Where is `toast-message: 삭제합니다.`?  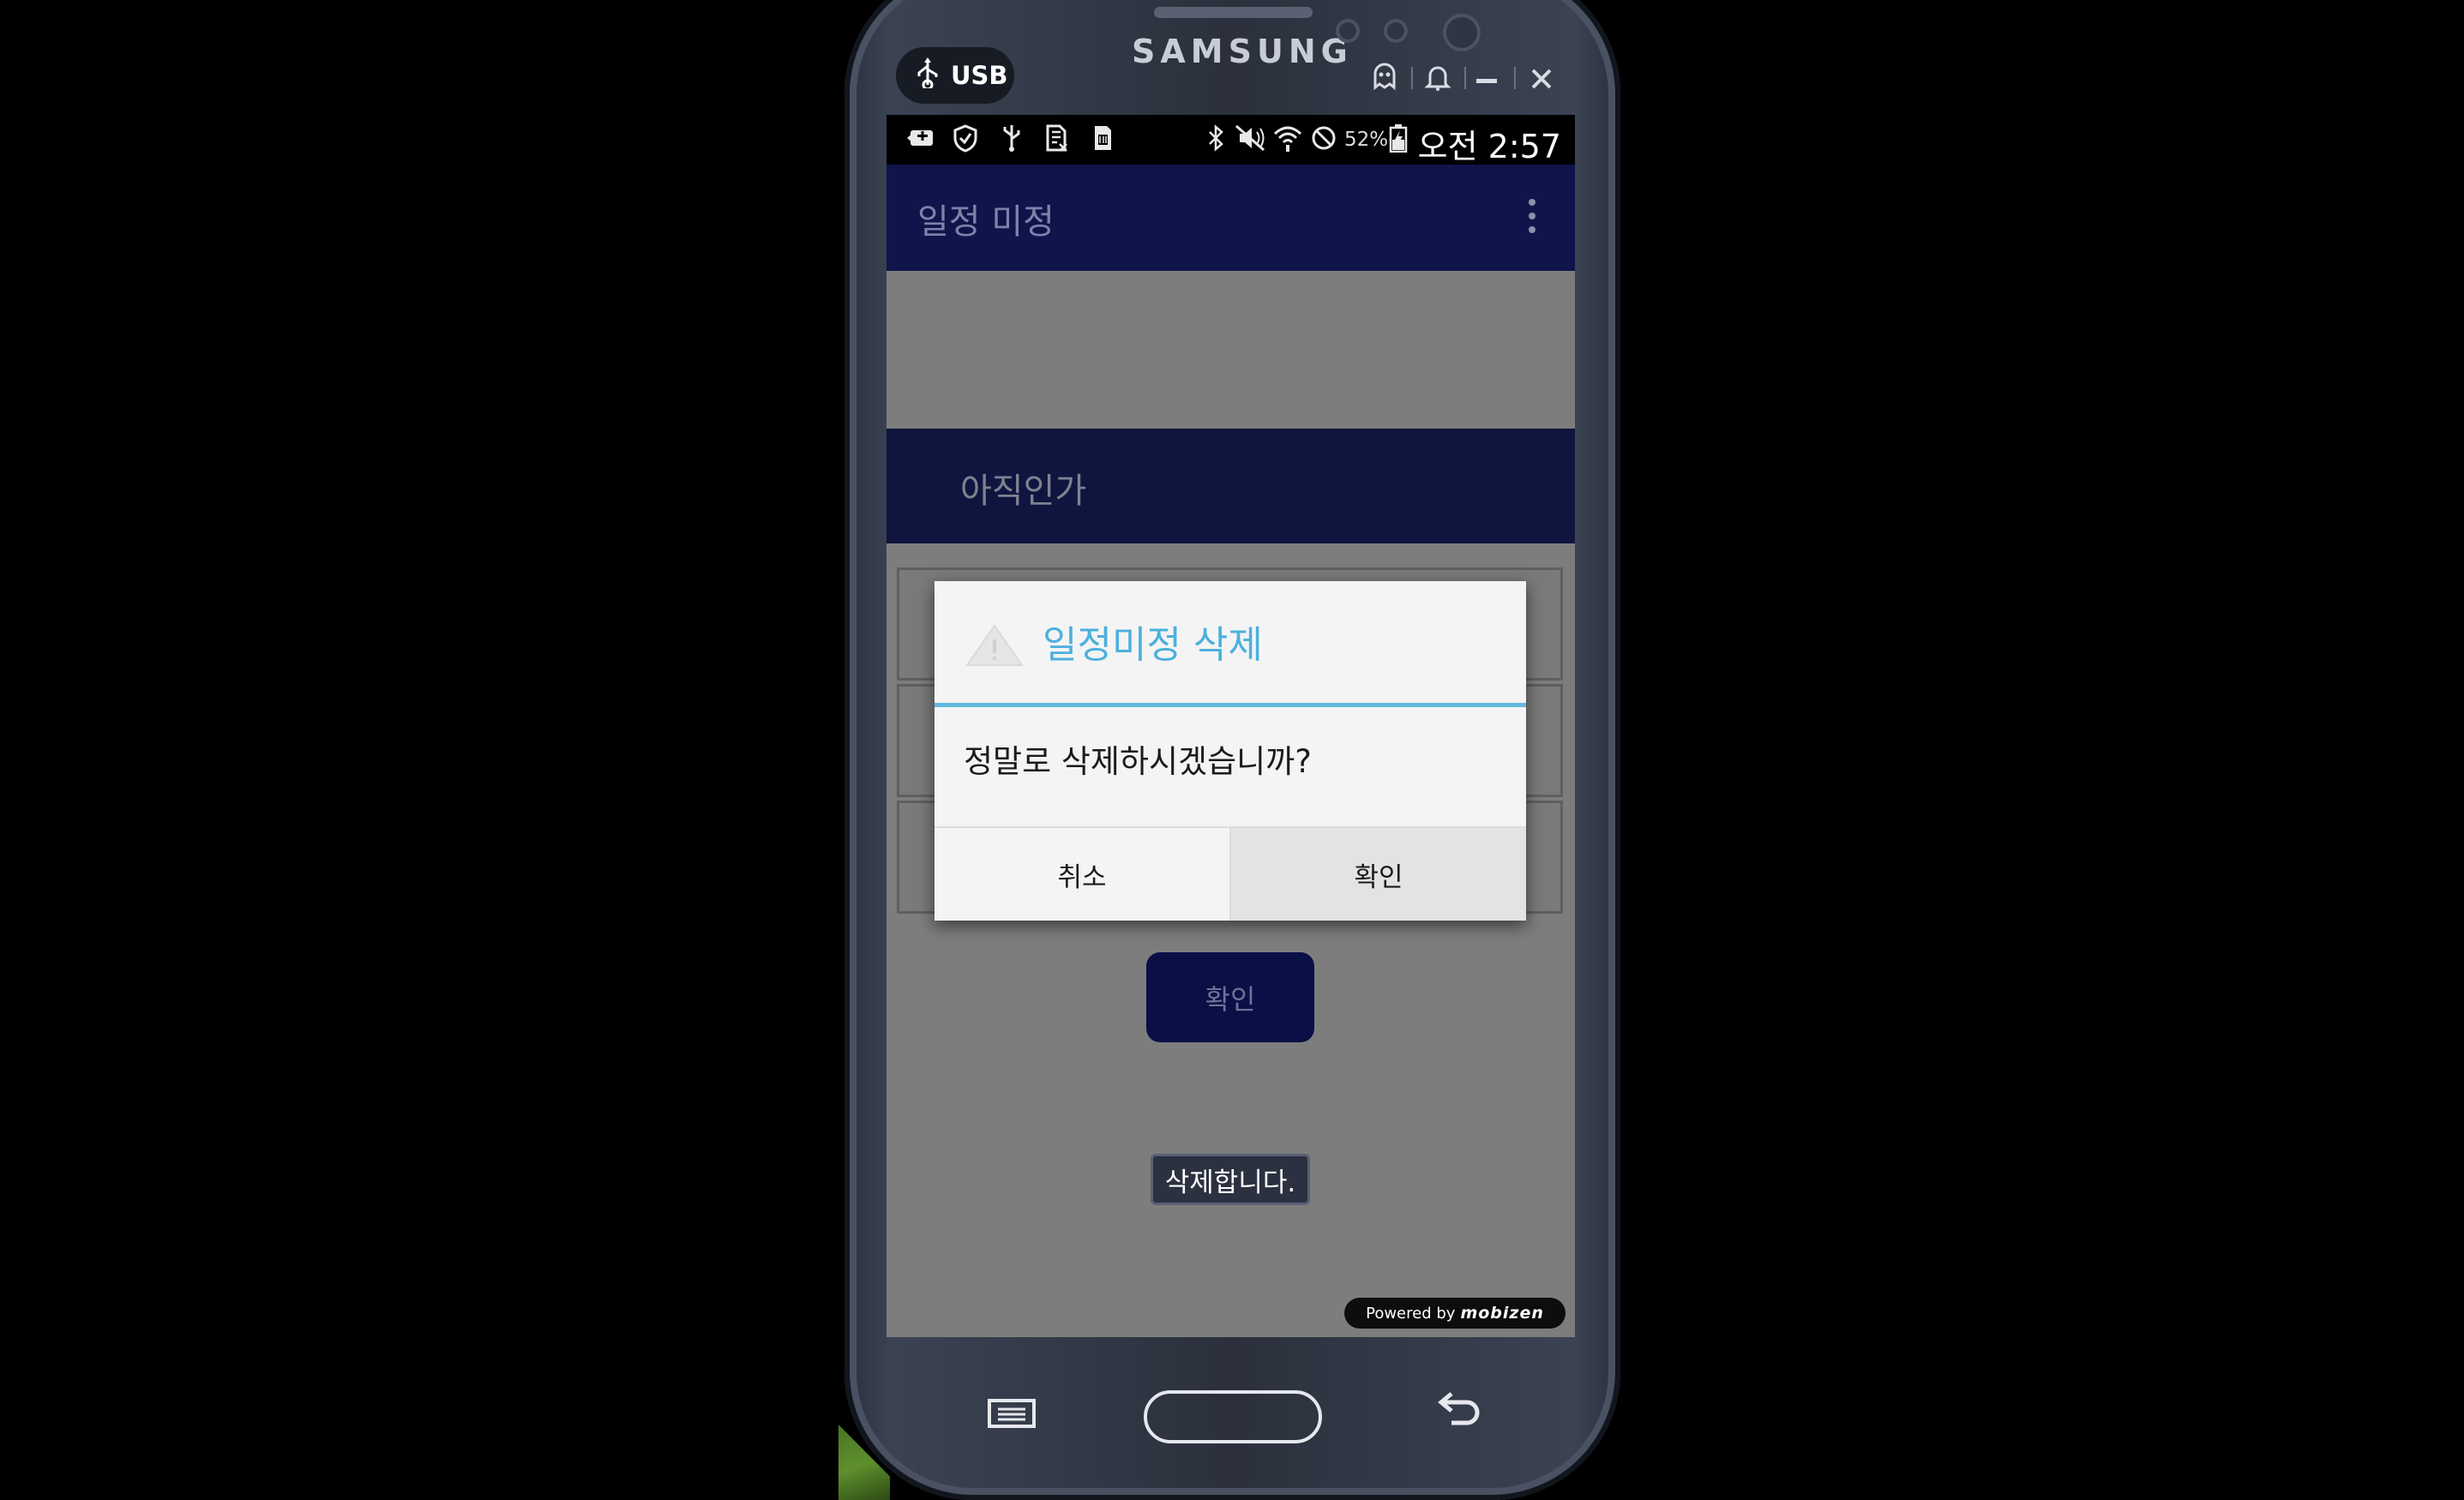
toast-message: 삭제합니다. is located at coordinates (1230, 1179).